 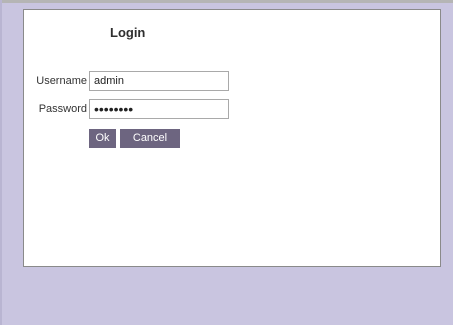 I want to click on username-input, so click(x=159, y=81).